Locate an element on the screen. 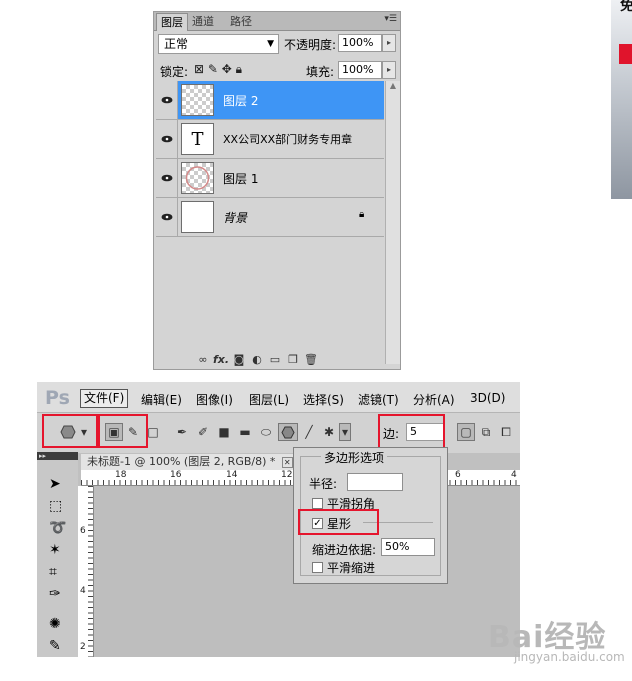 The image size is (632, 681). custom-shape-icon: ✱ is located at coordinates (329, 432).